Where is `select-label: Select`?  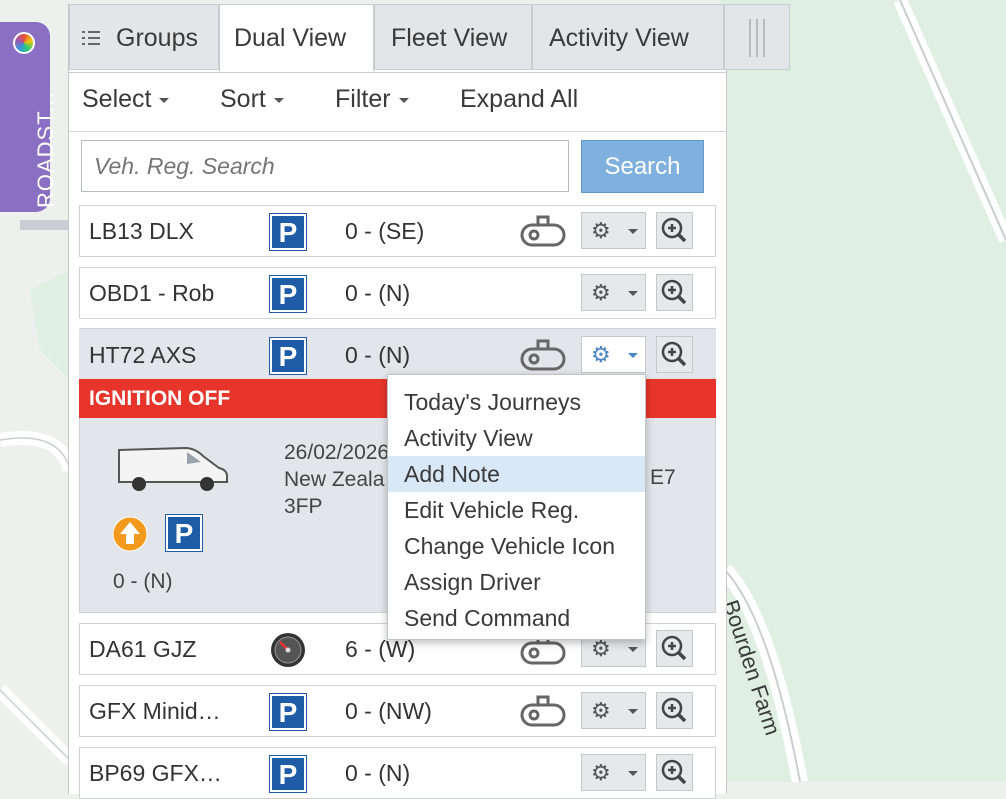
select-label: Select is located at coordinates (117, 99).